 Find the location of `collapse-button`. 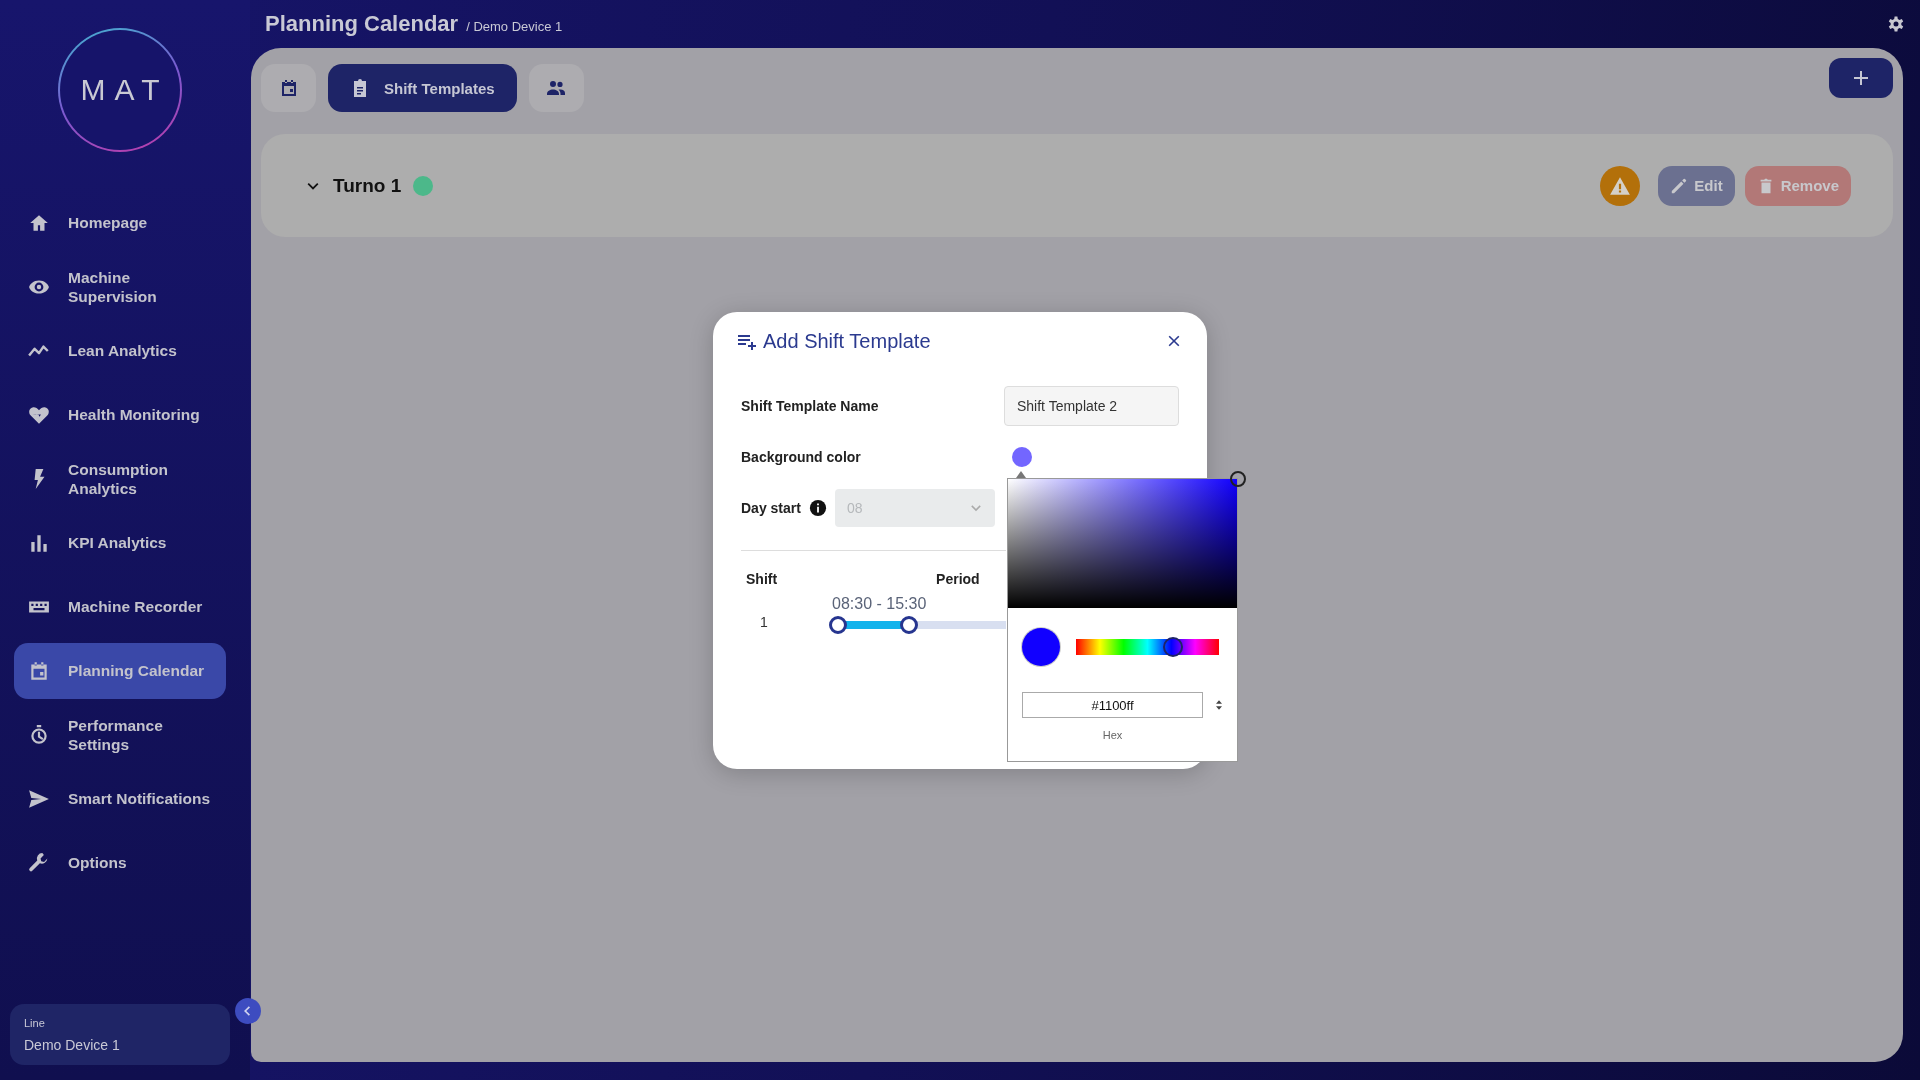

collapse-button is located at coordinates (248, 1011).